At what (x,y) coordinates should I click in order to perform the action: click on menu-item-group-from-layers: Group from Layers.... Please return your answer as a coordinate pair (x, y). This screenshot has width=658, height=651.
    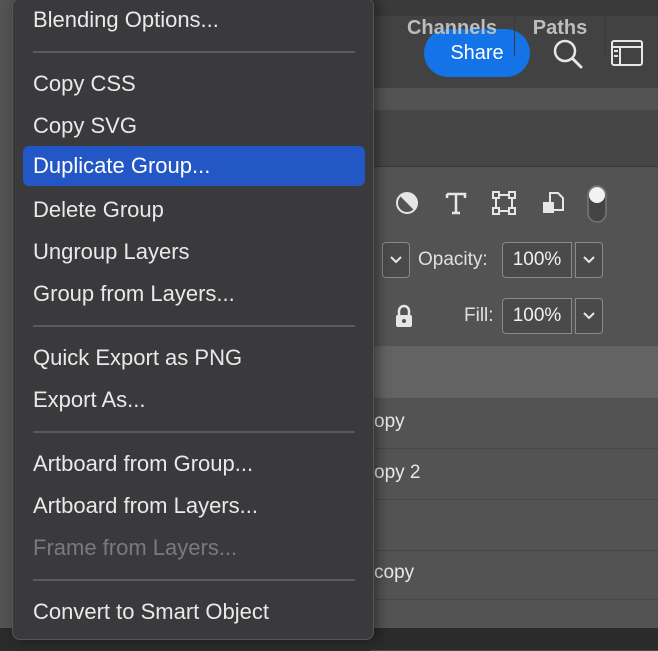
    Looking at the image, I should click on (134, 294).